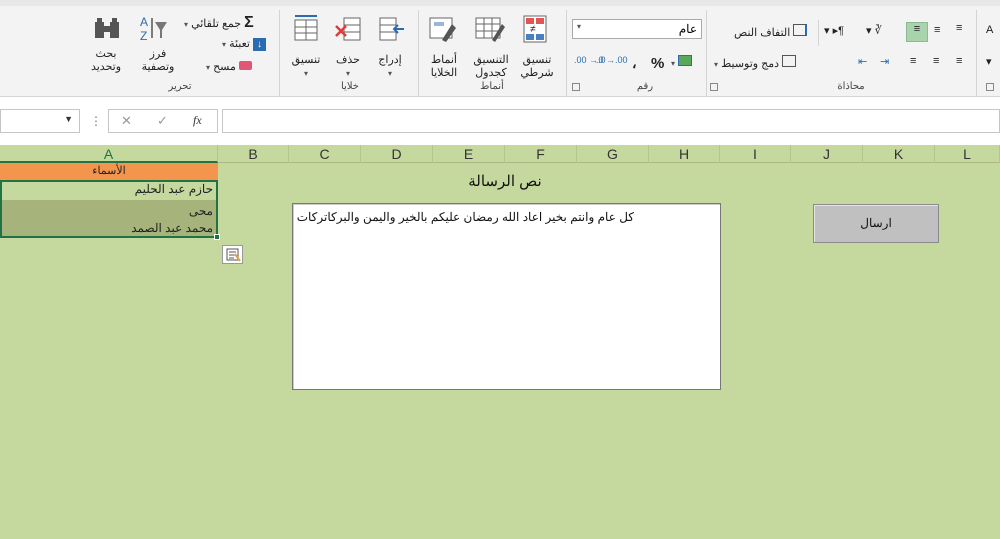 This screenshot has height=539, width=1000. I want to click on insert-button: إدراج ▾, so click(390, 67).